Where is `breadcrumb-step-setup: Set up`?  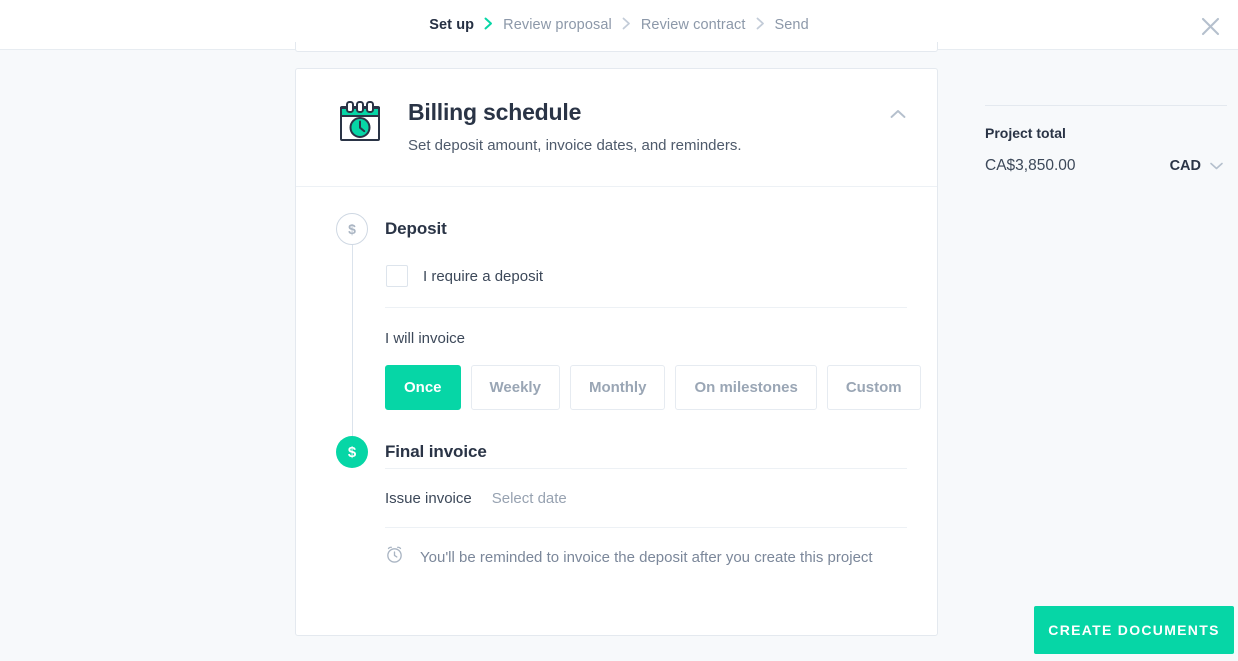
breadcrumb-step-setup: Set up is located at coordinates (451, 25).